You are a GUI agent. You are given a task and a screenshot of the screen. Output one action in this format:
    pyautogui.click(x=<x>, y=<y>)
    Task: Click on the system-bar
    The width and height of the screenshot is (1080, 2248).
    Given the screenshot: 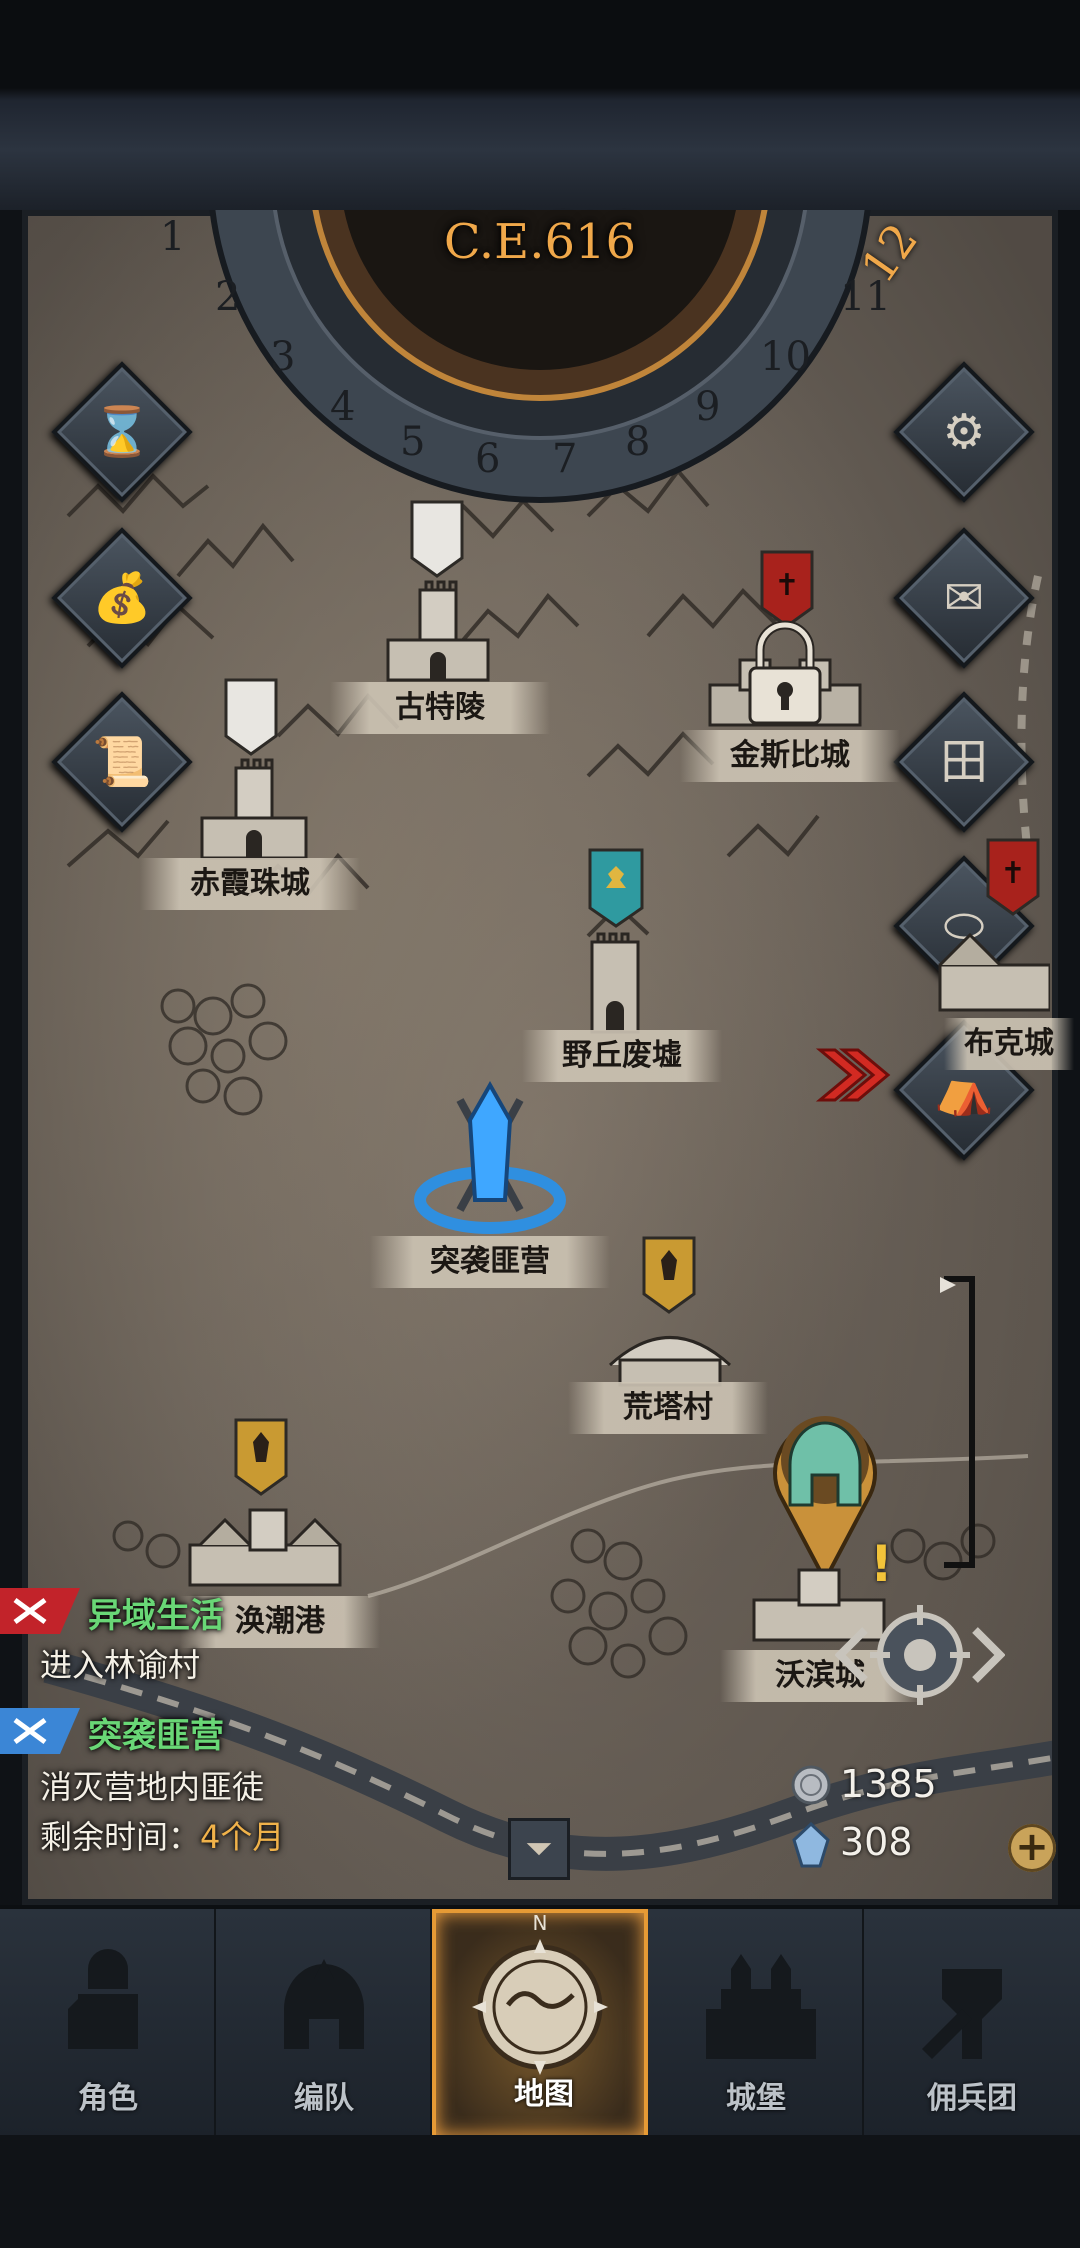 What is the action you would take?
    pyautogui.click(x=540, y=2191)
    